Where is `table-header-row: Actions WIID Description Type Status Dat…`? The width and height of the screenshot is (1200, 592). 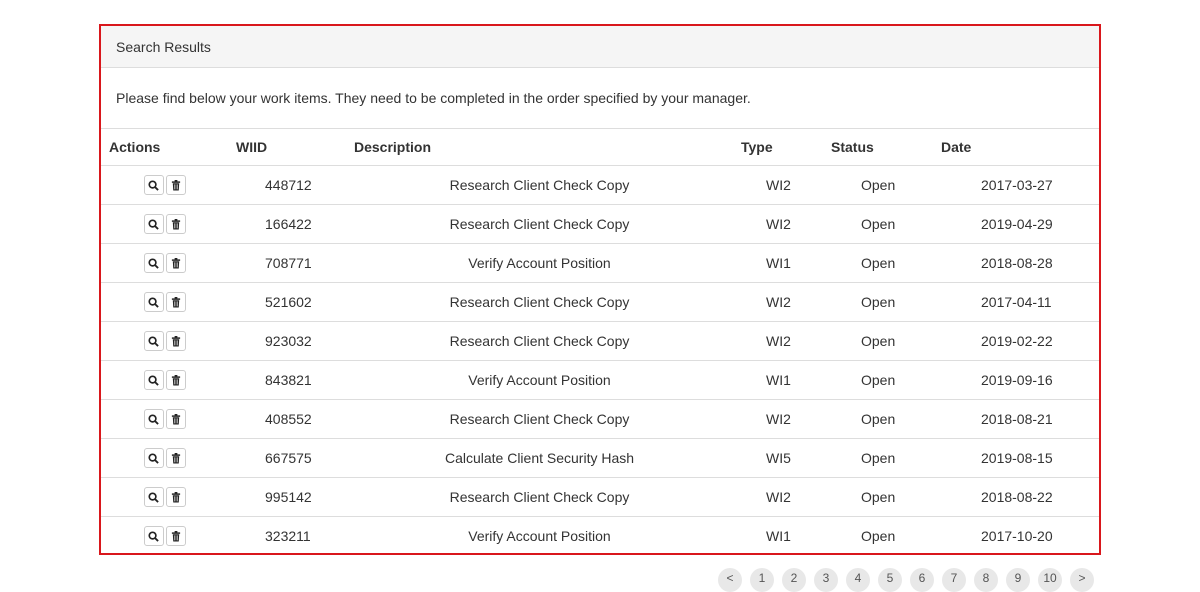 table-header-row: Actions WIID Description Type Status Dat… is located at coordinates (600, 147).